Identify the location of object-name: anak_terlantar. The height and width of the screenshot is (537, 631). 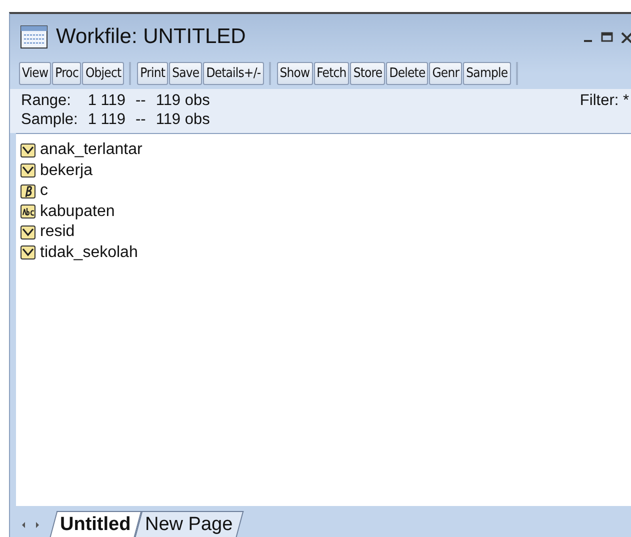
(91, 150).